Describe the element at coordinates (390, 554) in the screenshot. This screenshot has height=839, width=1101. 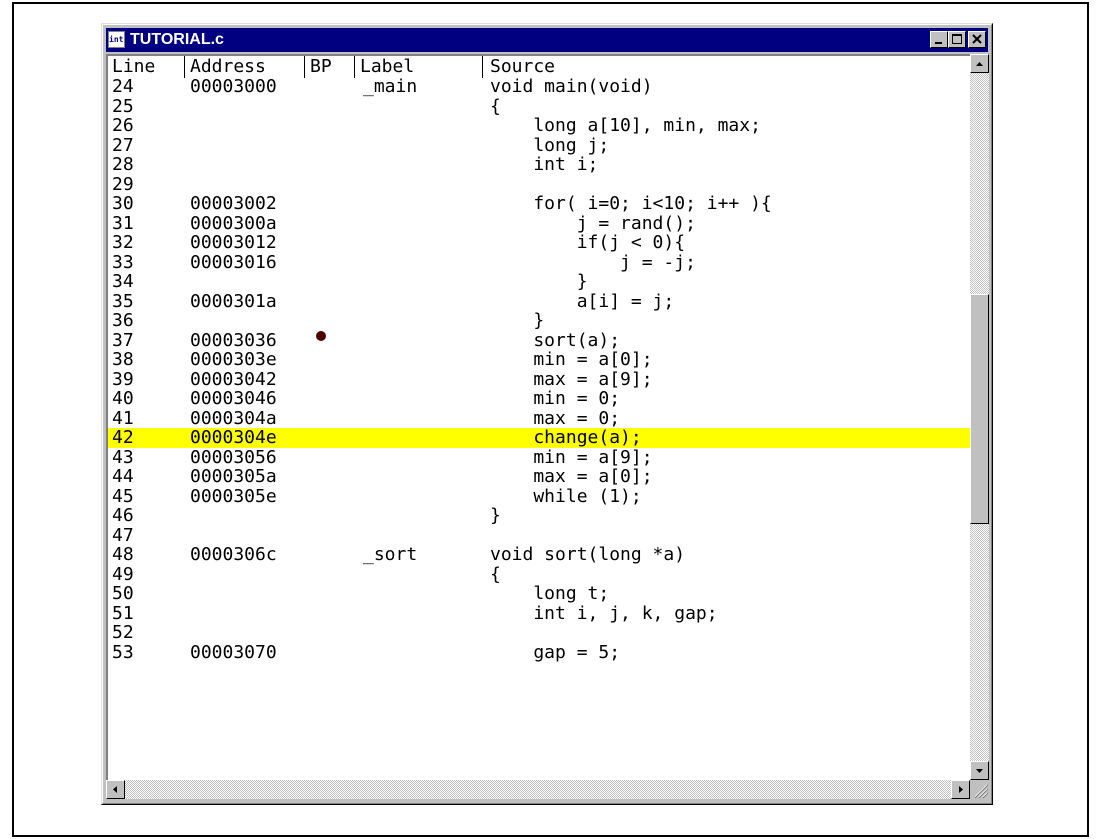
I see `label-cell: _sort` at that location.